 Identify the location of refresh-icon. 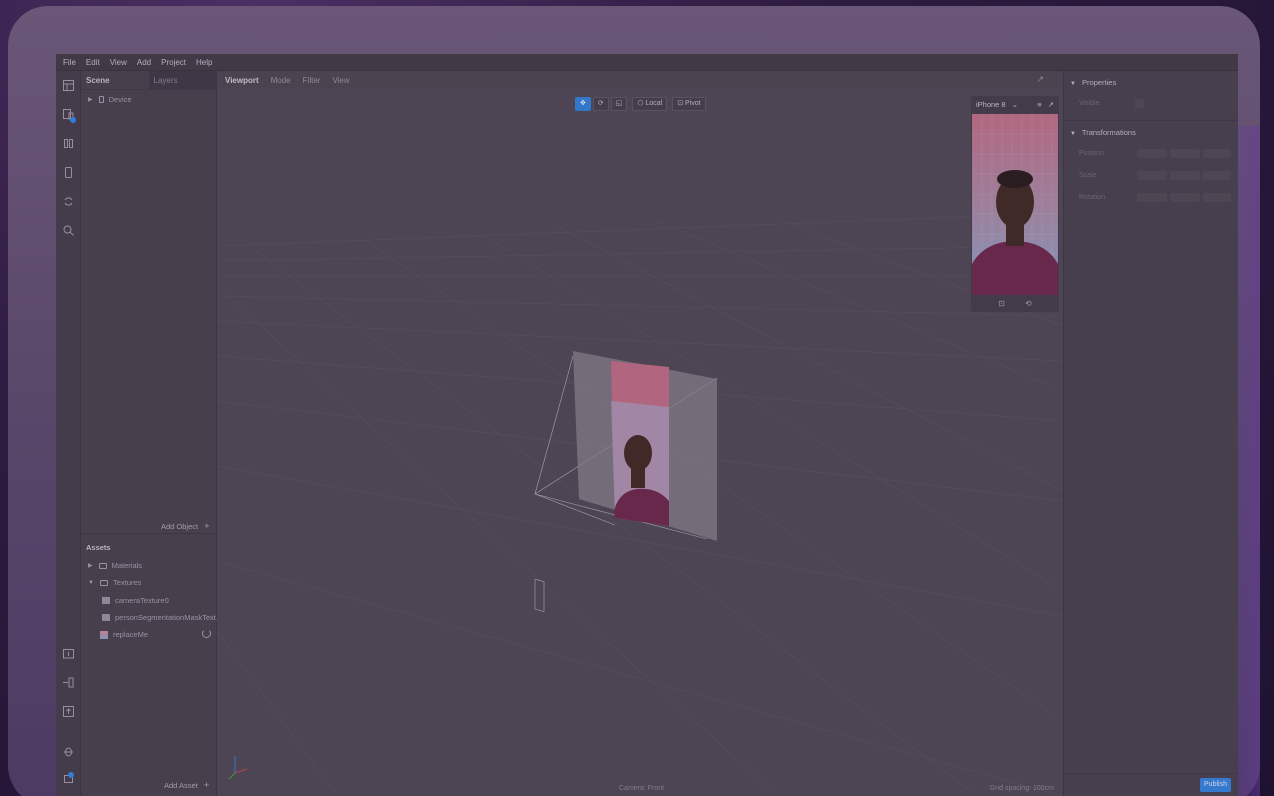
(68, 202).